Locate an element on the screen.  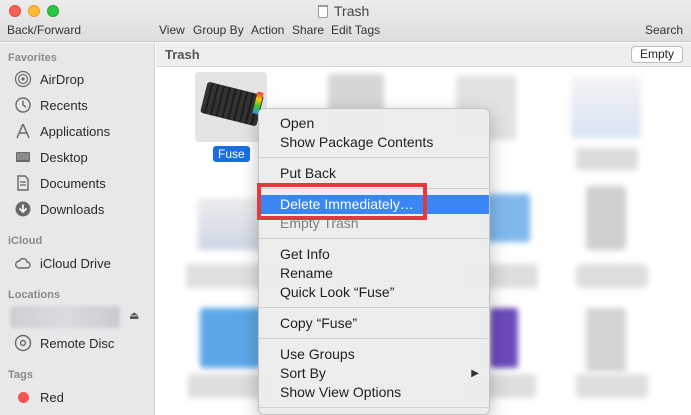
cloud-icon is located at coordinates (23, 263).